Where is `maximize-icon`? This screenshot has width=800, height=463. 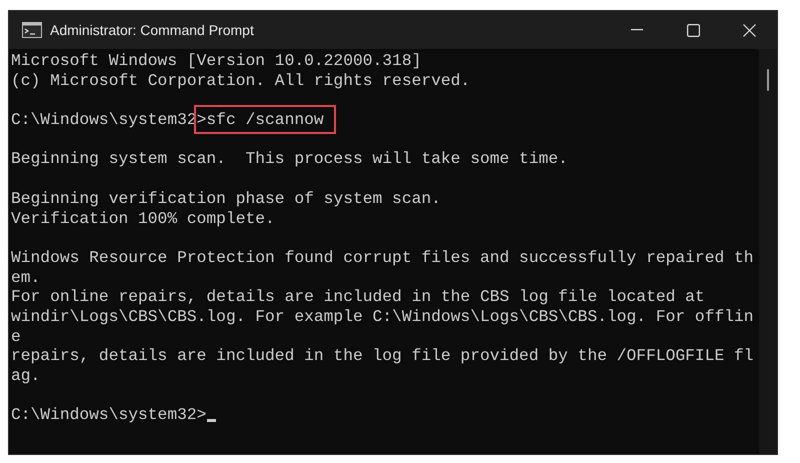 maximize-icon is located at coordinates (693, 30).